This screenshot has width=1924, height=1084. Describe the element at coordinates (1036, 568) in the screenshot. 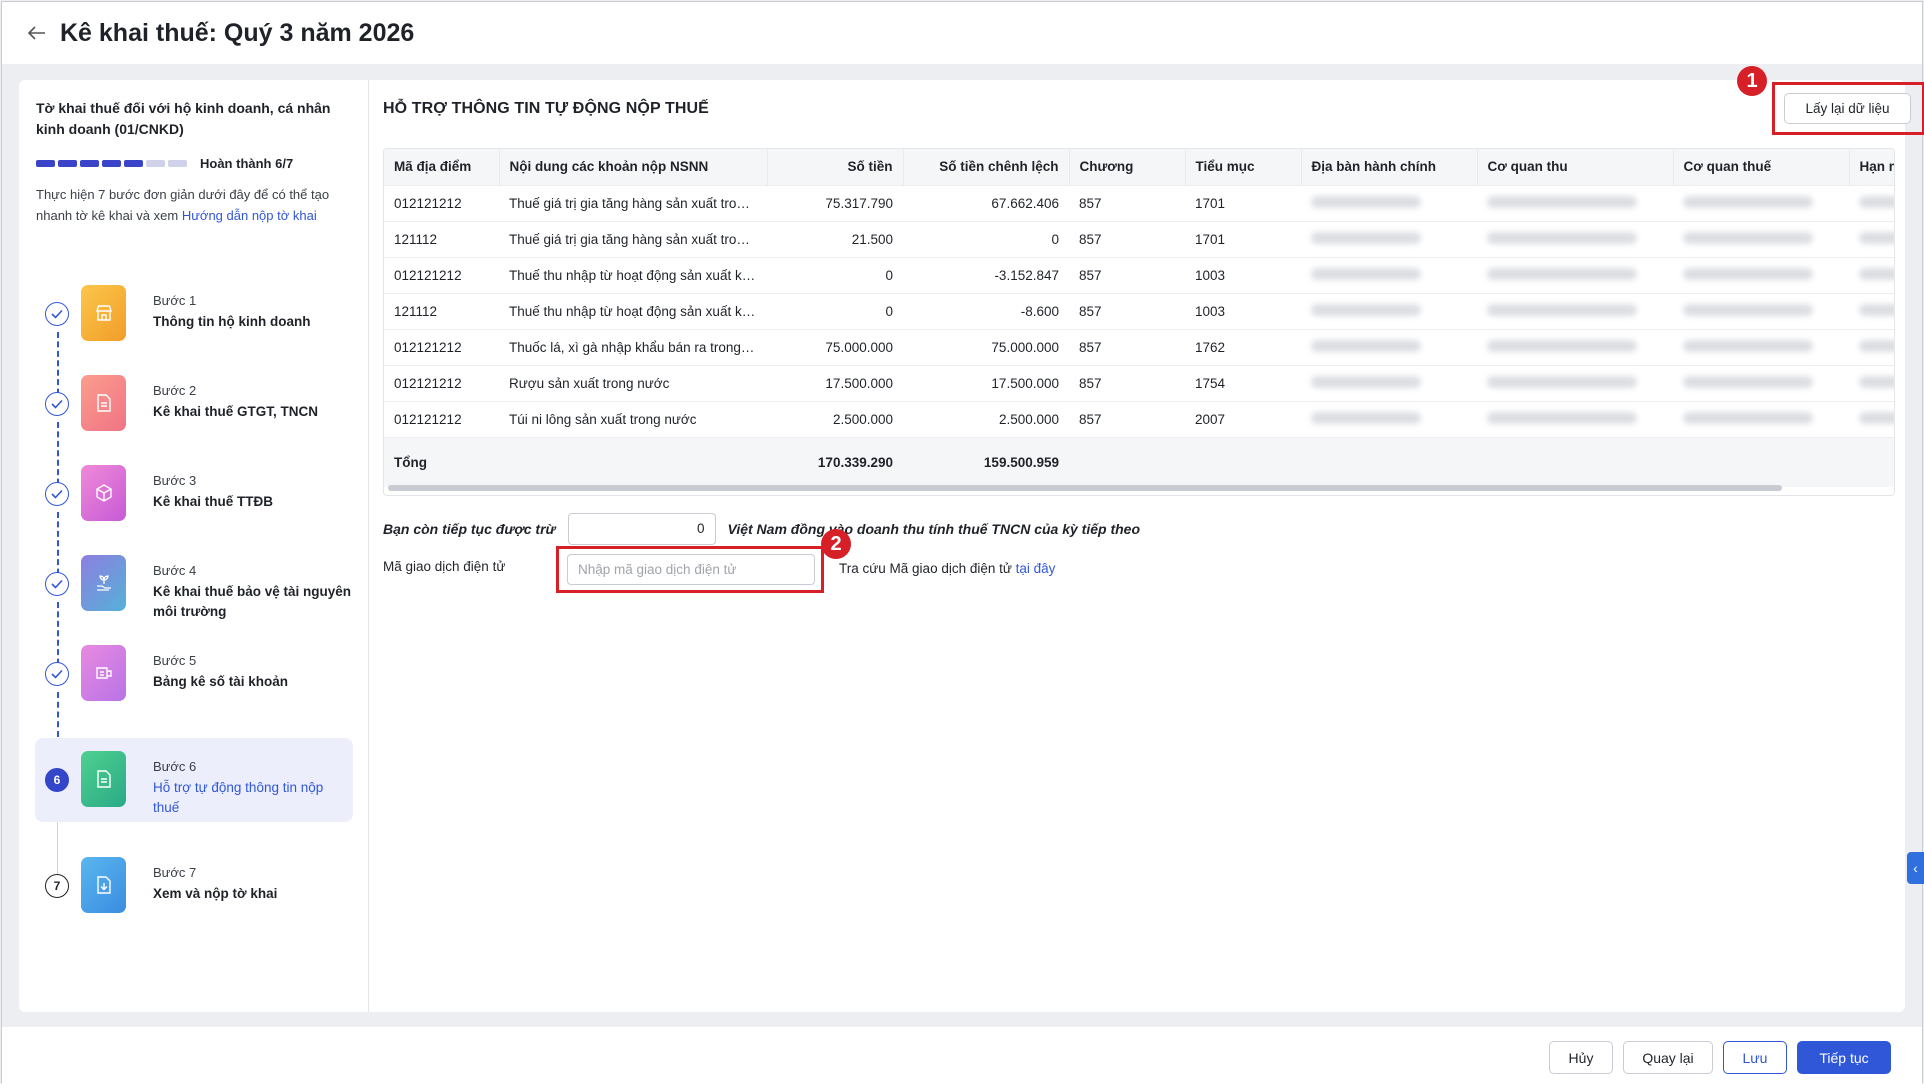

I see `lookup-link: tại đây` at that location.